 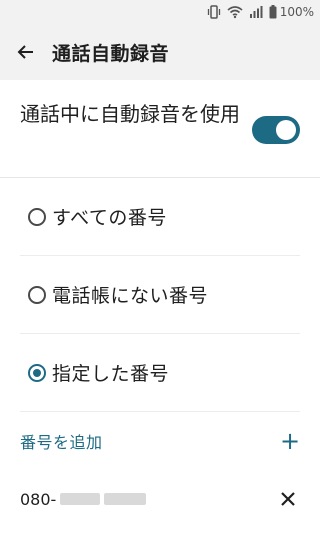 What do you see at coordinates (290, 441) in the screenshot?
I see `plus-icon: +` at bounding box center [290, 441].